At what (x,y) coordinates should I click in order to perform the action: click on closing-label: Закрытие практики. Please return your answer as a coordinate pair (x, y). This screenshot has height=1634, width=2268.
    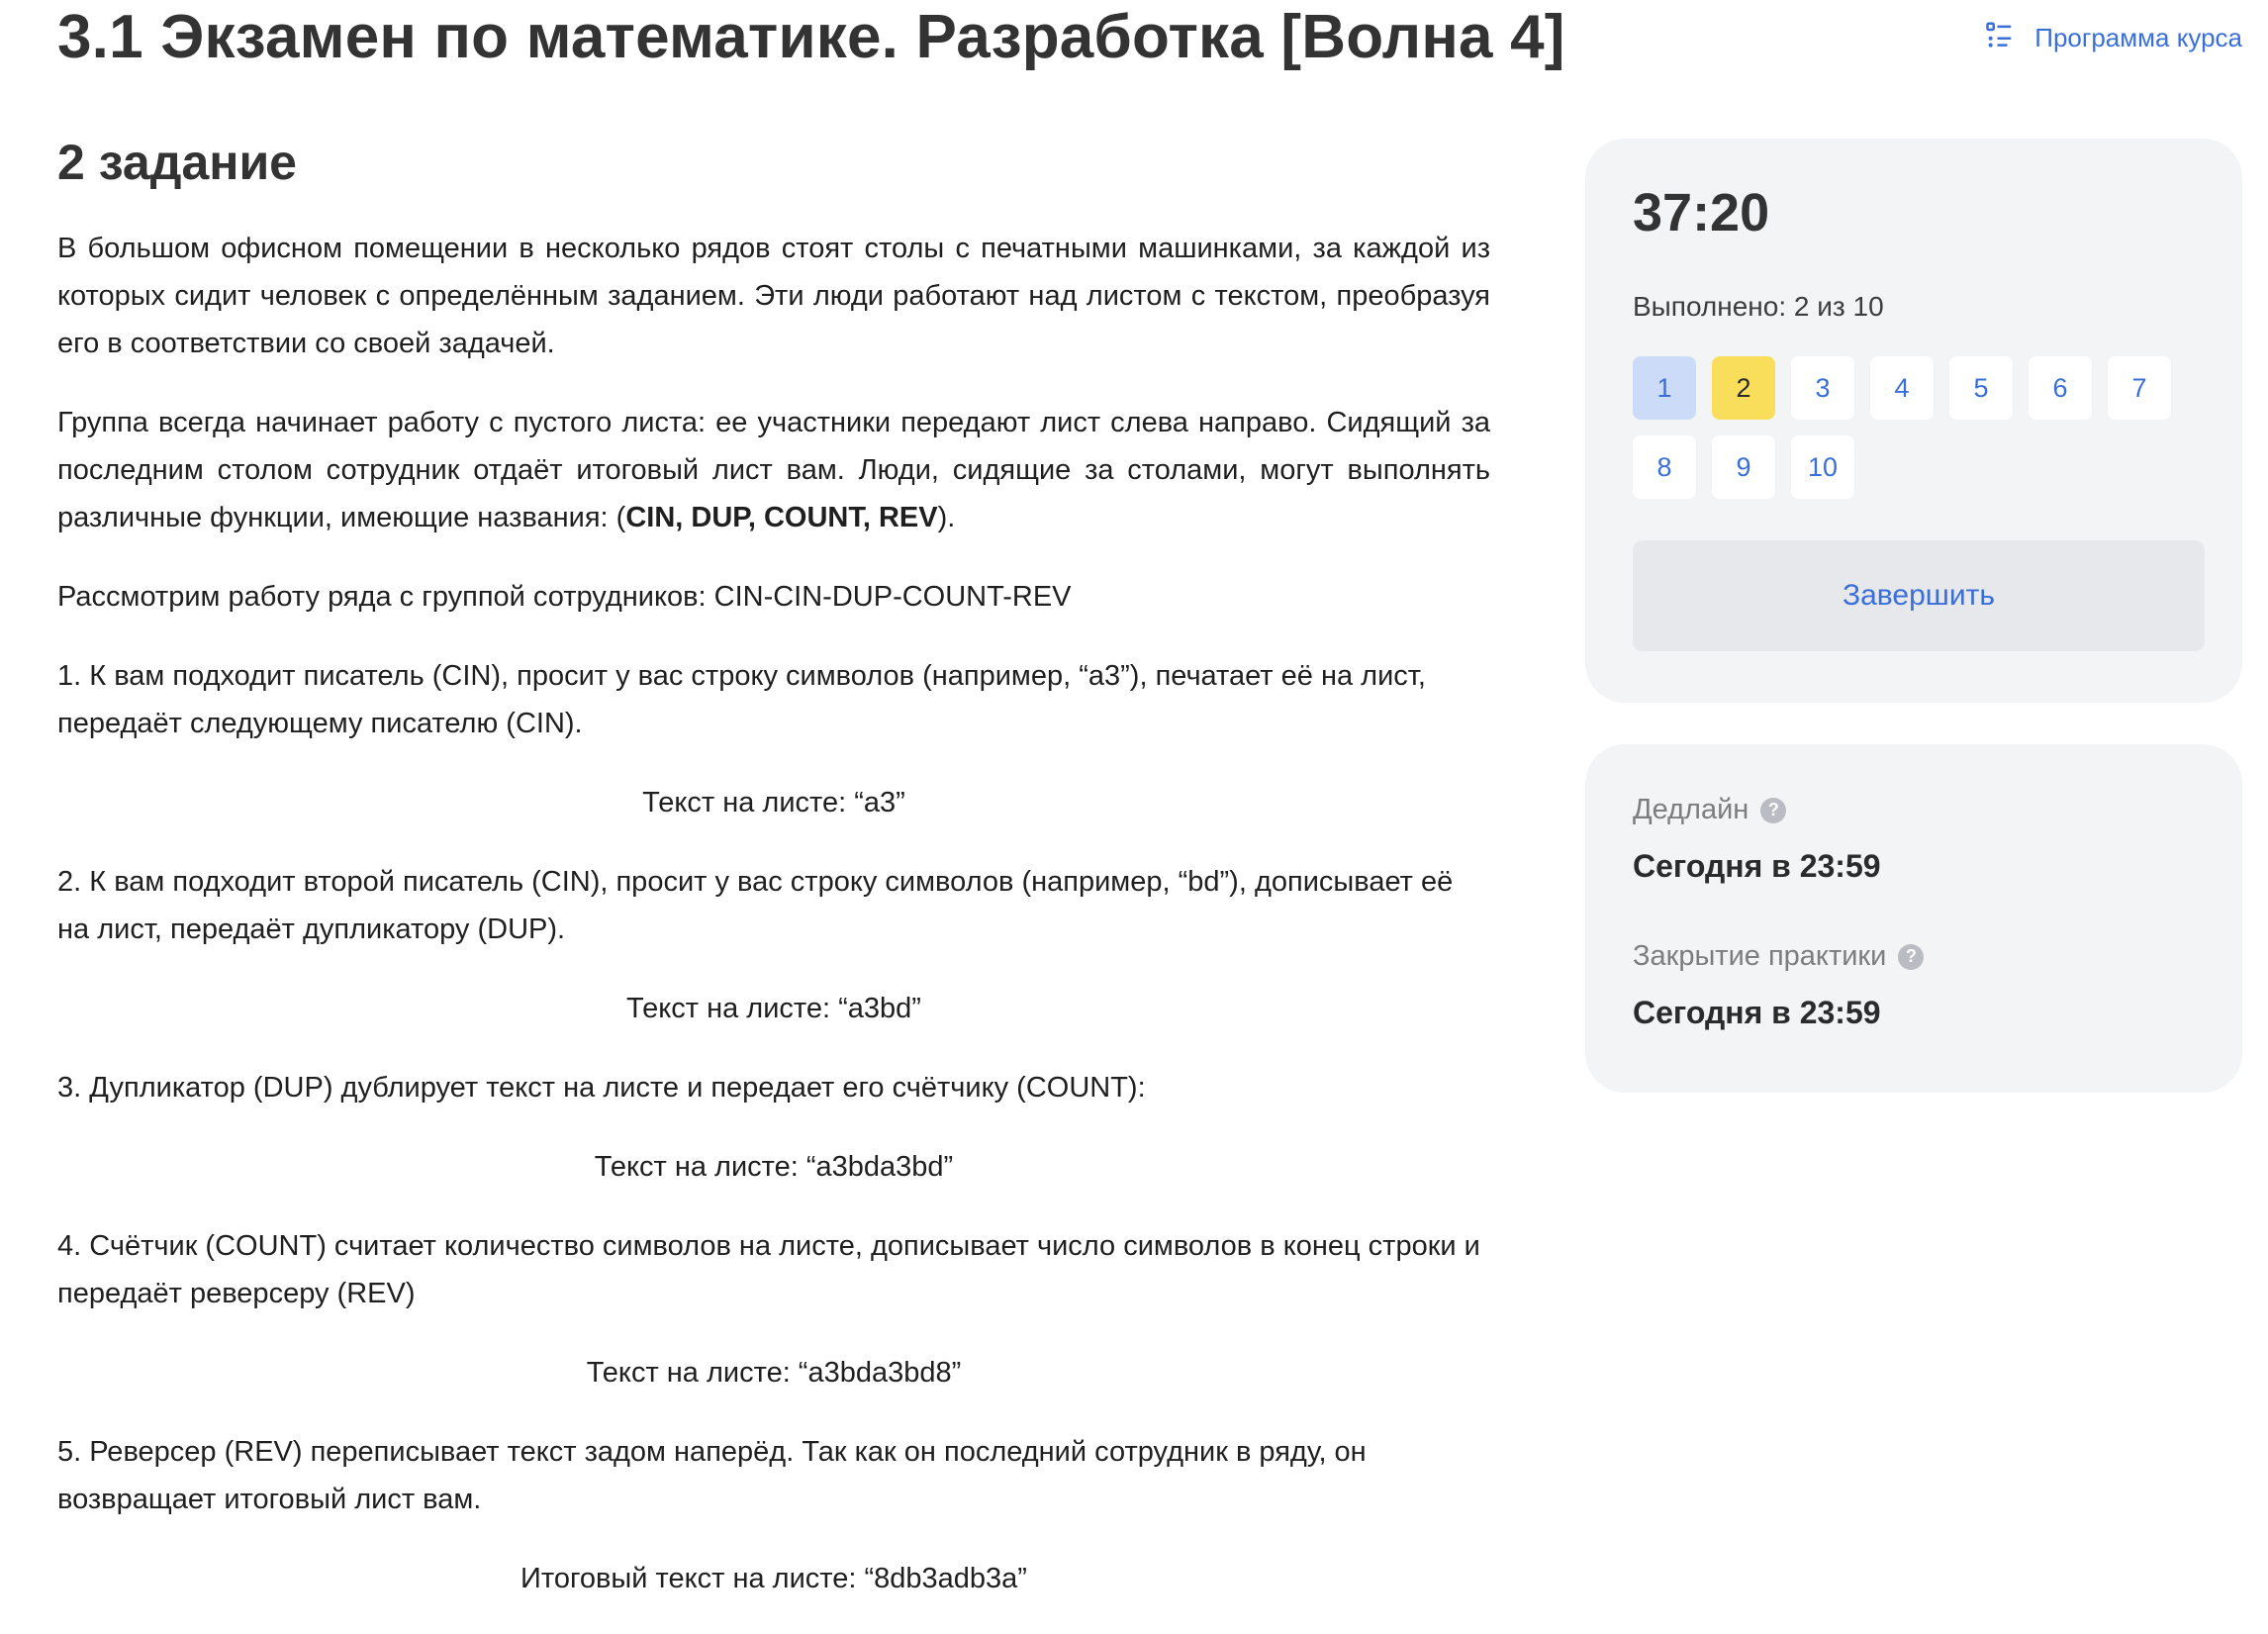
    Looking at the image, I should click on (1760, 956).